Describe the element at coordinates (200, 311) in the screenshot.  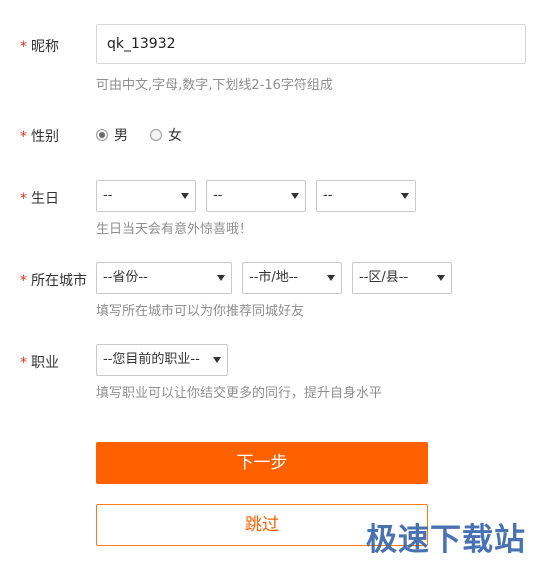
I see `city-hint: 填写所在城市可以为你推荐同城好友` at that location.